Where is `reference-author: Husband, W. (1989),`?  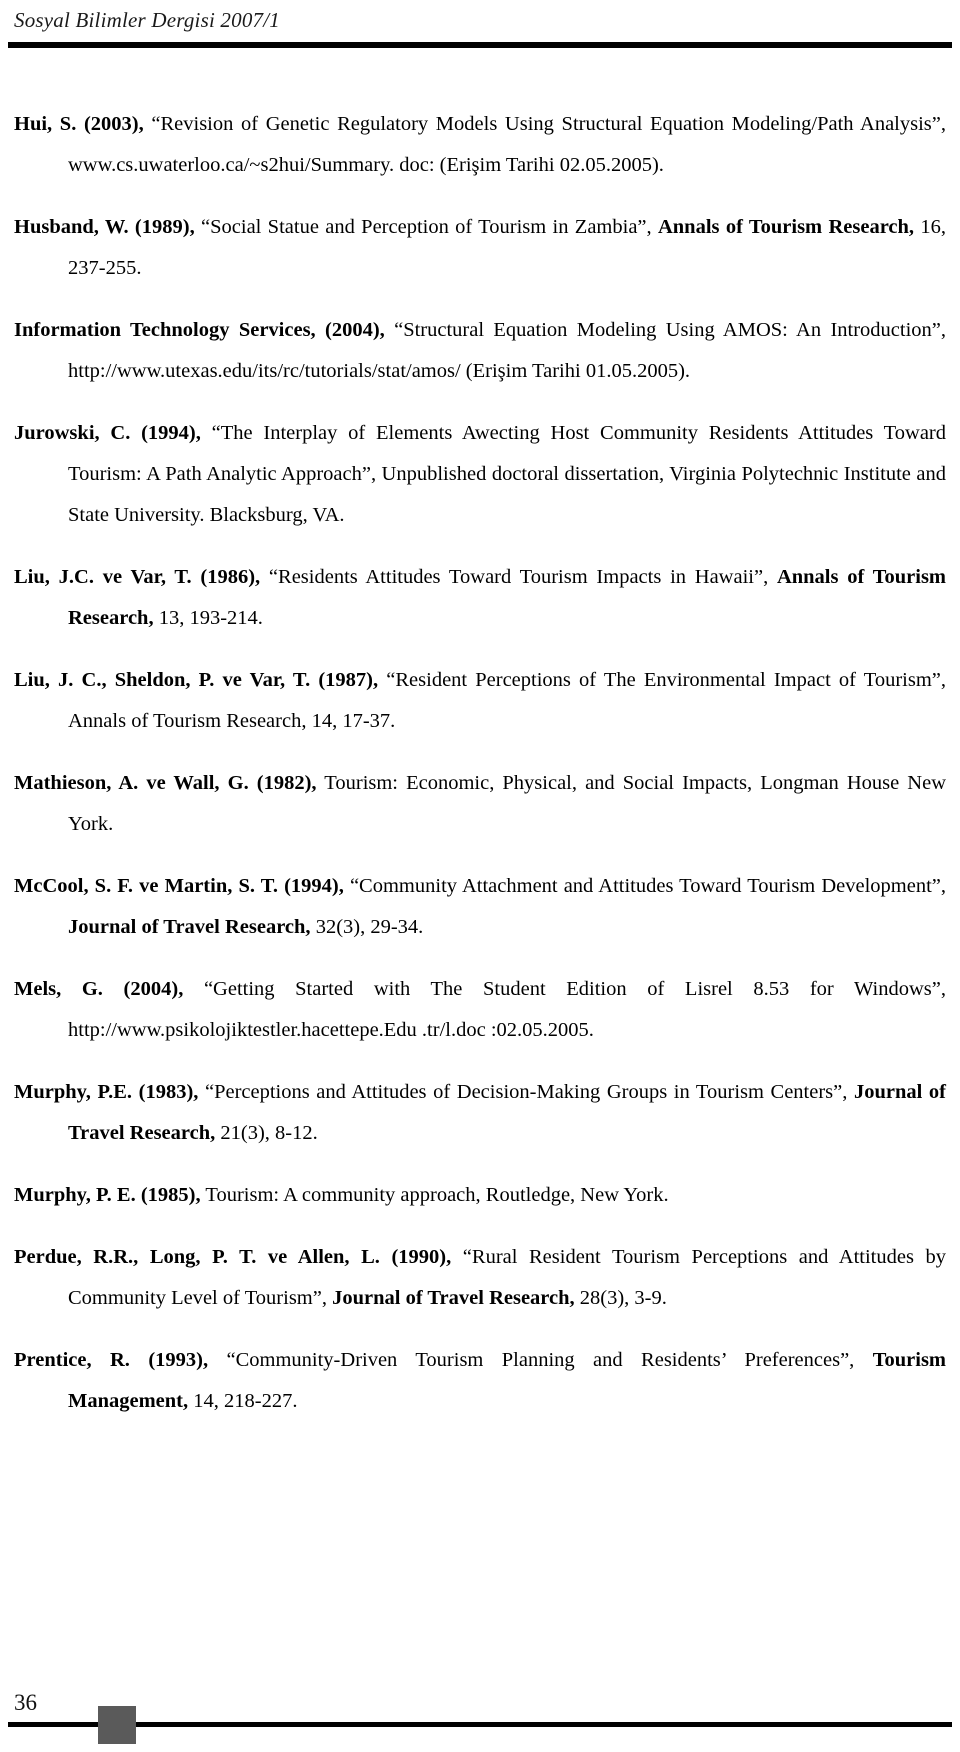
reference-author: Husband, W. (1989), is located at coordinates (104, 227).